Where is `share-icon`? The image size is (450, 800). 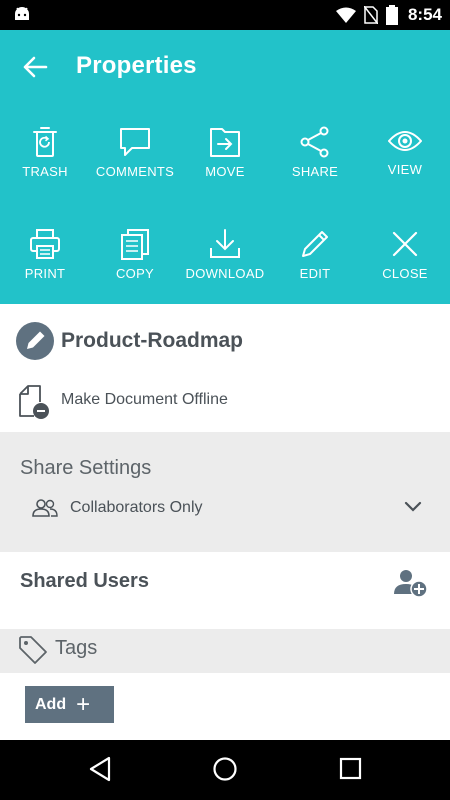
share-icon is located at coordinates (314, 142).